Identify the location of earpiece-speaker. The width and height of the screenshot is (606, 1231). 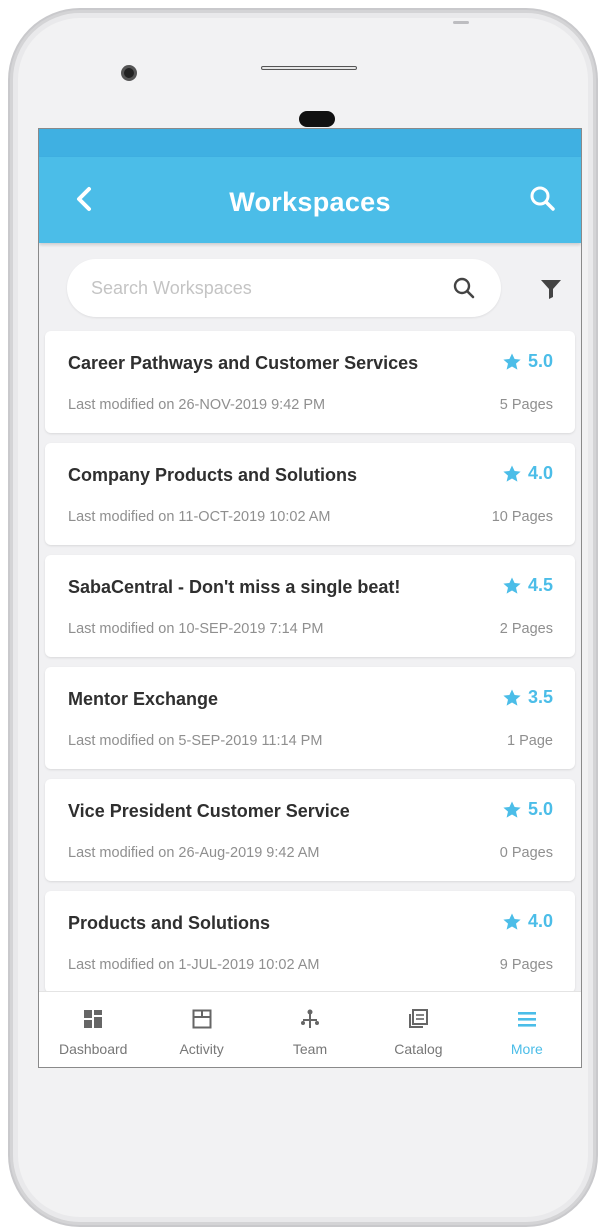
(309, 68).